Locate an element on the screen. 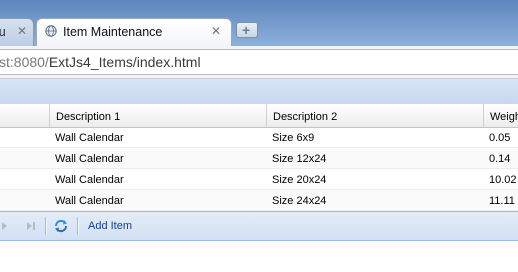 The width and height of the screenshot is (518, 272). cell-description-2: Size 24x24 is located at coordinates (299, 201).